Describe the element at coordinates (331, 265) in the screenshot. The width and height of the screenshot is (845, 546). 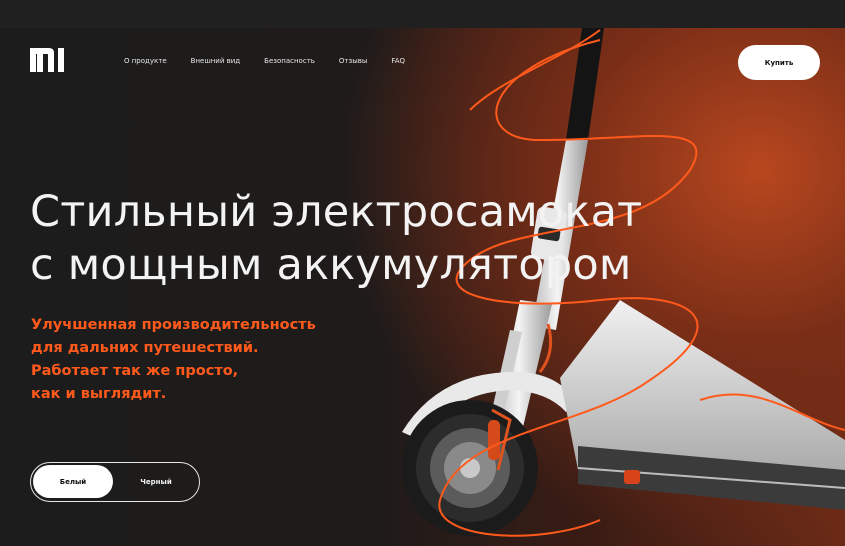
I see `hero-title-line2: с мощным аккумулятором` at that location.